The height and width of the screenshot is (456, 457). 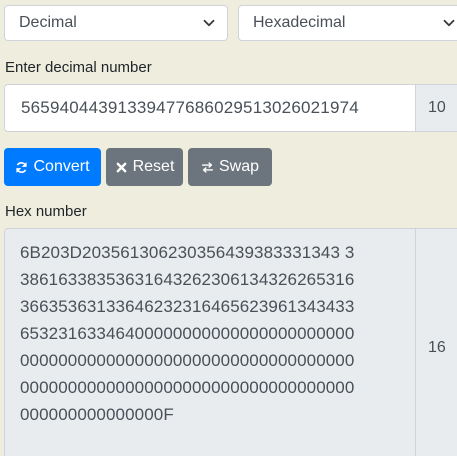 I want to click on output-base-addon: 16, so click(x=436, y=342).